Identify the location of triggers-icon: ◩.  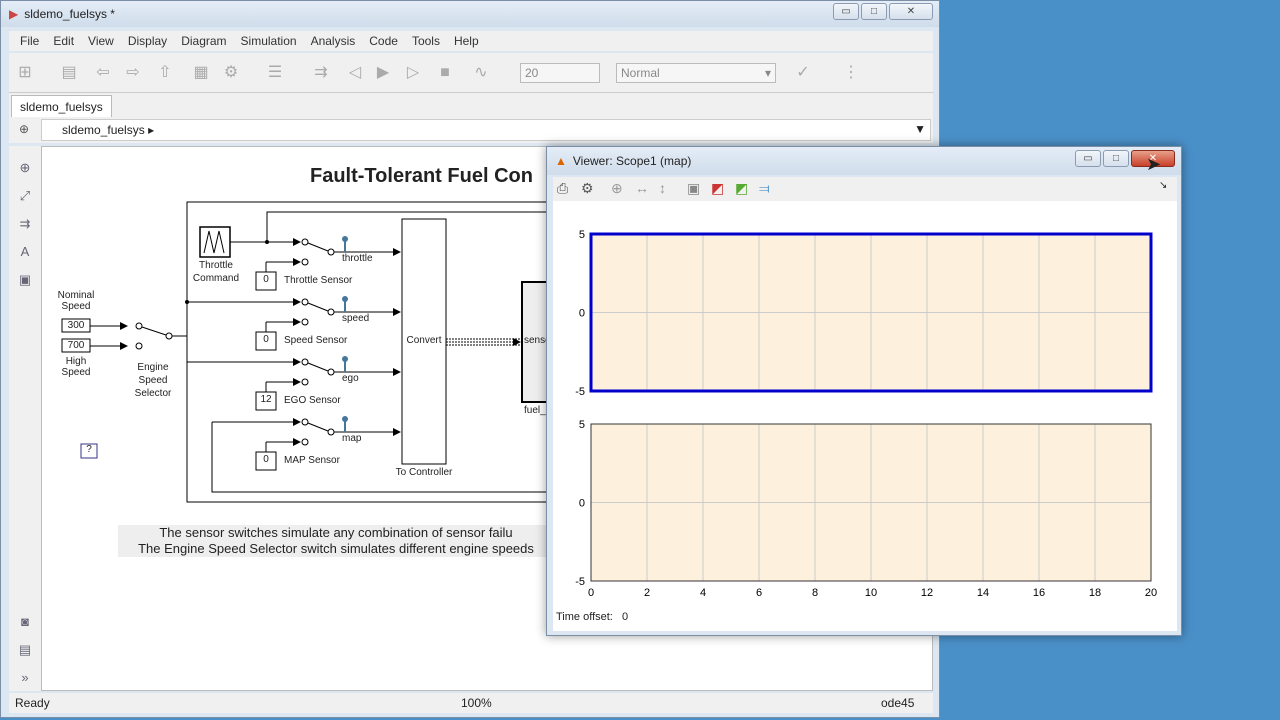
(717, 188).